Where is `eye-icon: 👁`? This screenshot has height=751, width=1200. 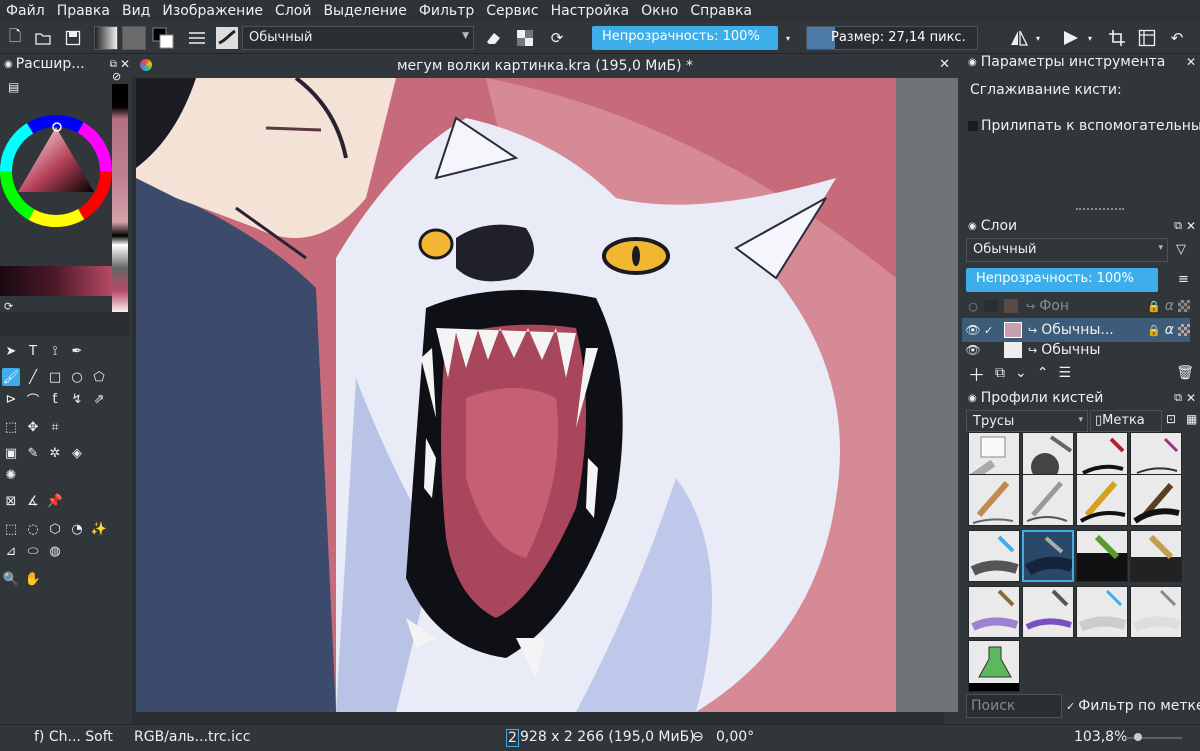 eye-icon: 👁 is located at coordinates (973, 330).